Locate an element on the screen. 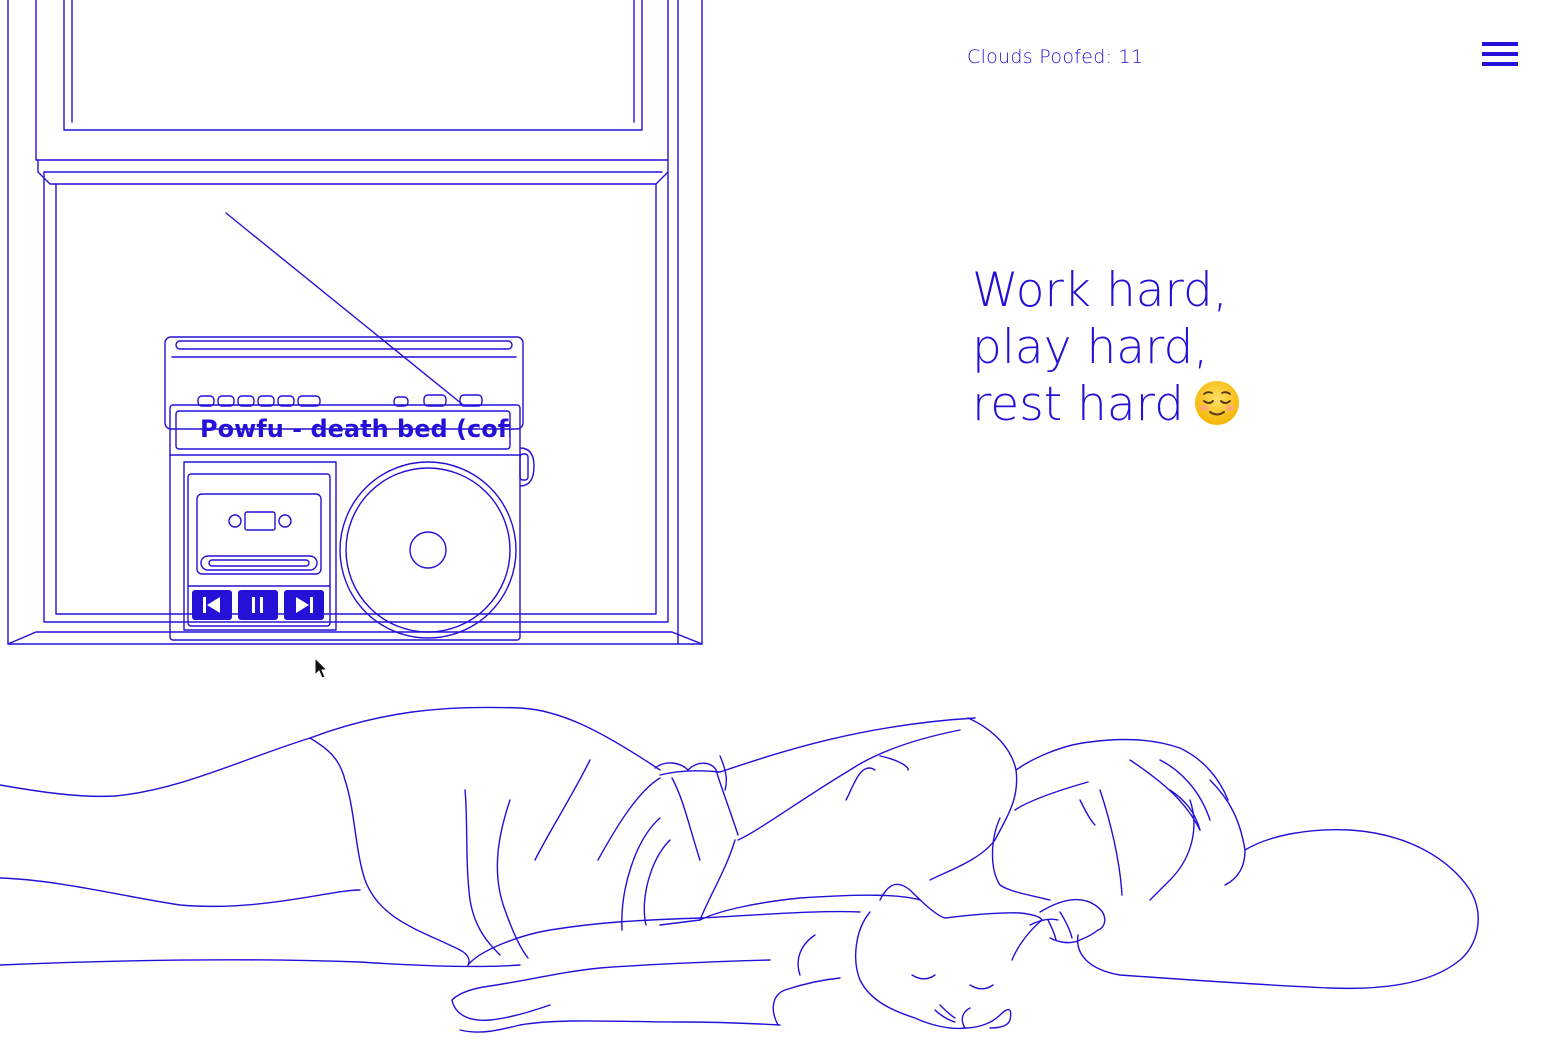  previous-track-icon is located at coordinates (211, 605).